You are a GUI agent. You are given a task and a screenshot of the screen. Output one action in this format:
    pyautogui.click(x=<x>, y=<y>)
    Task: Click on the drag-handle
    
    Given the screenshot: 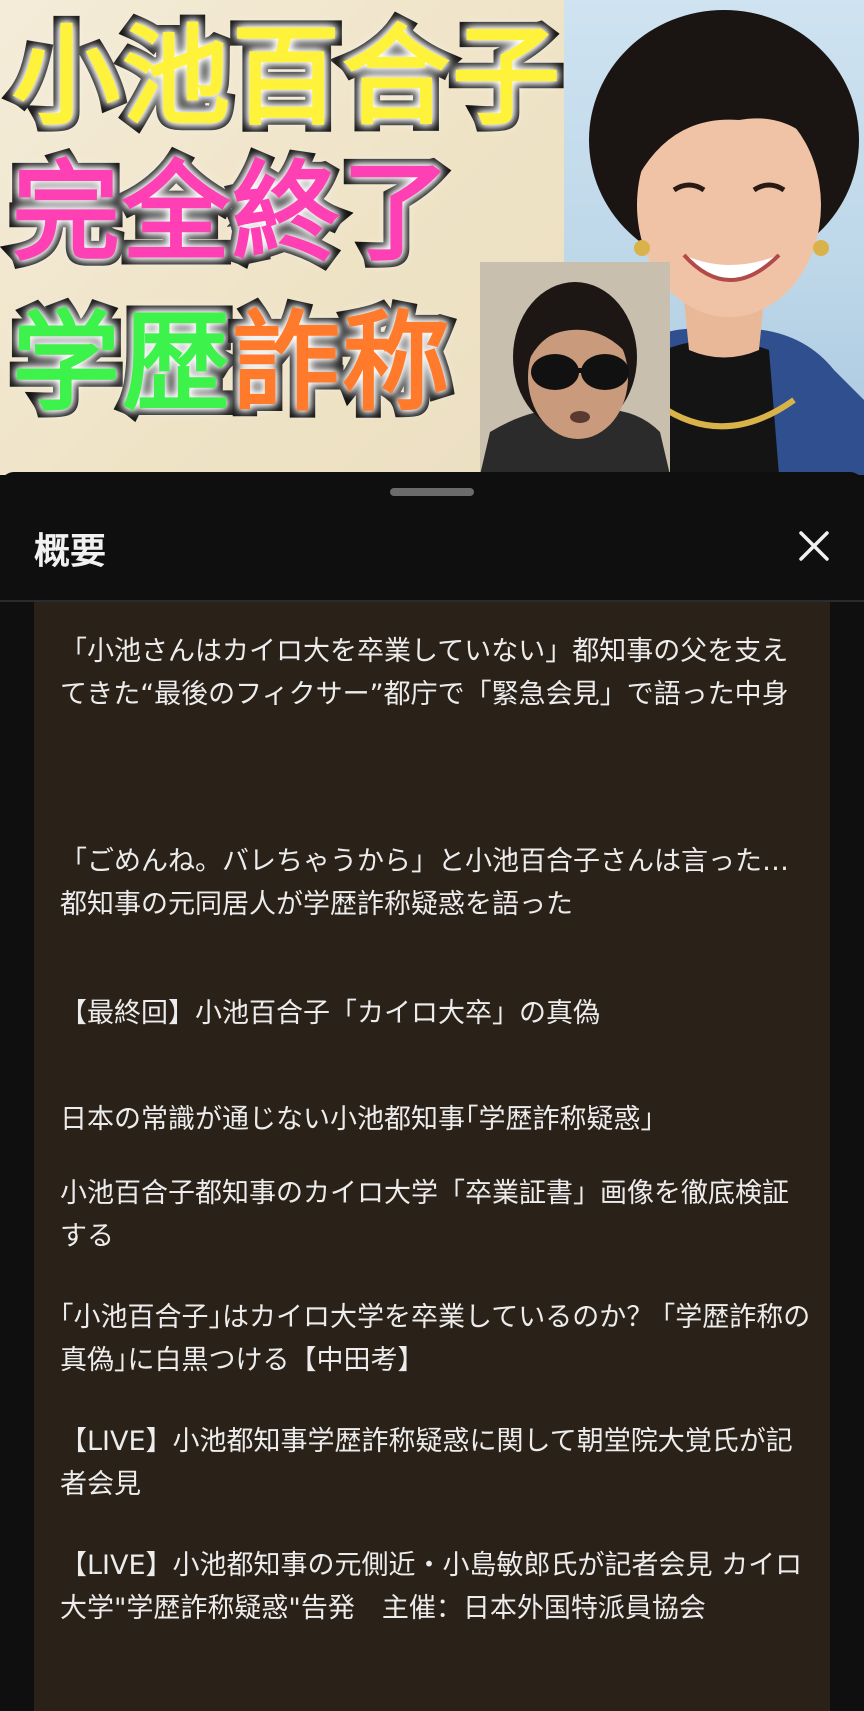 What is the action you would take?
    pyautogui.click(x=432, y=492)
    